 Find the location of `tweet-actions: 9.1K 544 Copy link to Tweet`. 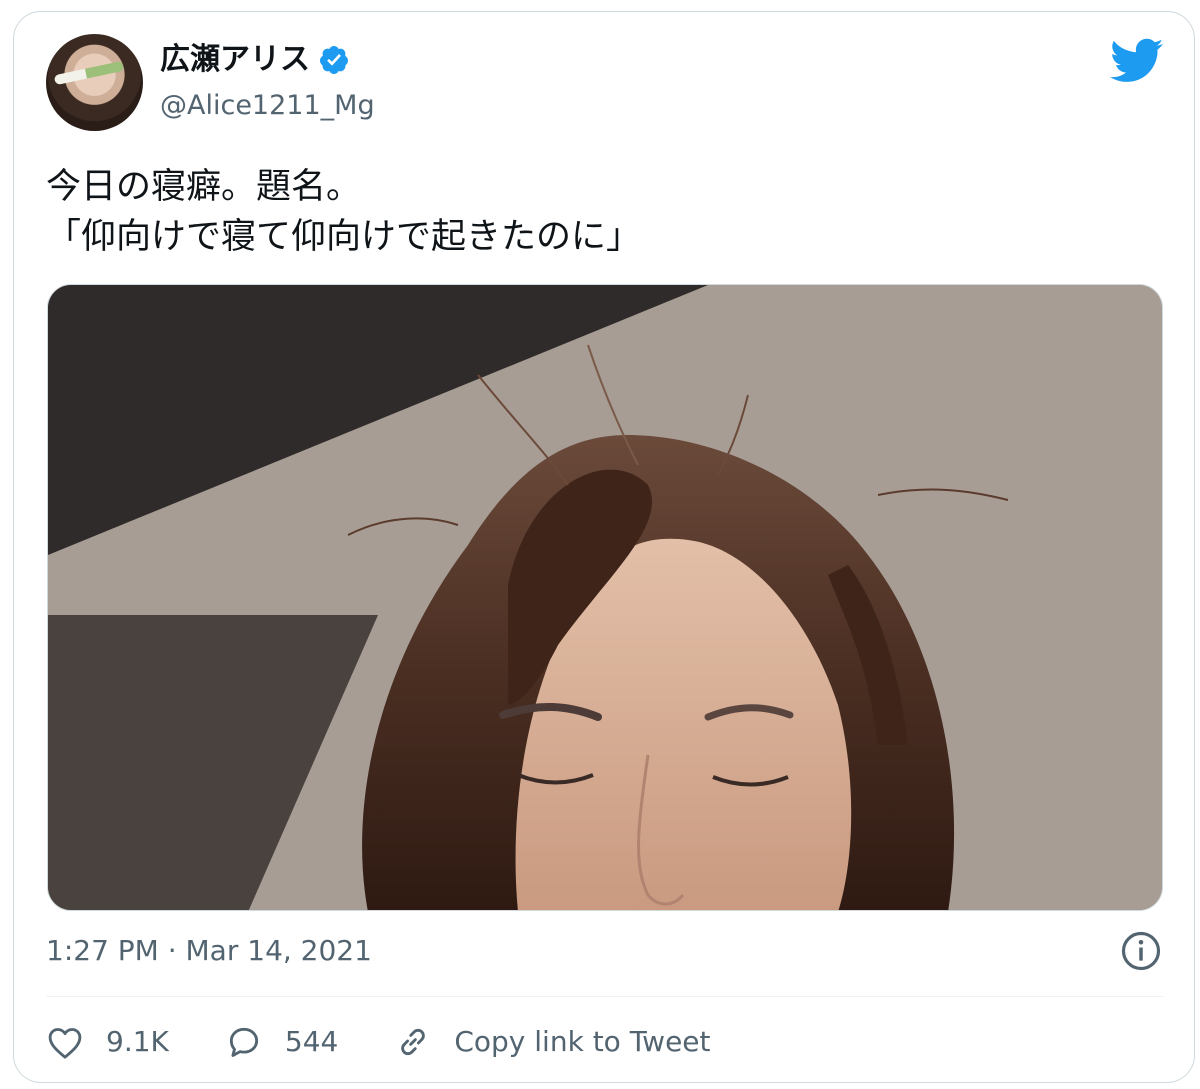

tweet-actions: 9.1K 544 Copy link to Tweet is located at coordinates (406, 1042).